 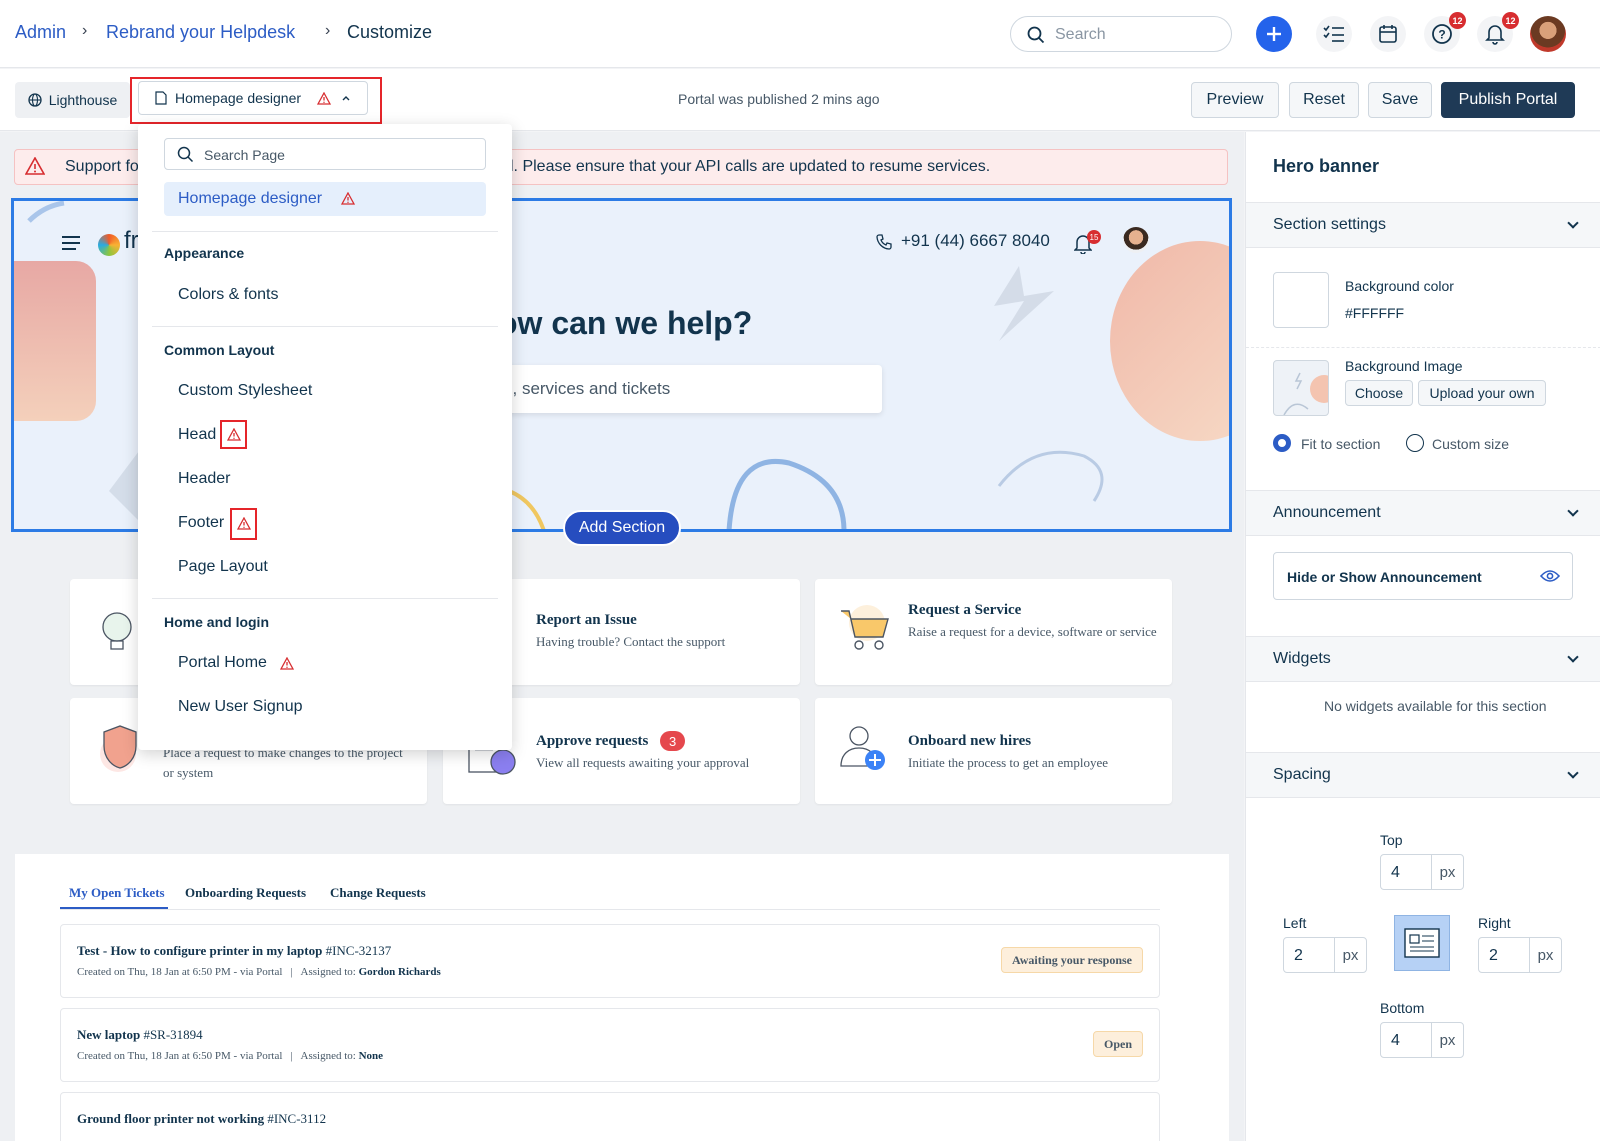 I want to click on breadcrumb-helpdesk: Rebrand your Helpdesk, so click(x=200, y=32).